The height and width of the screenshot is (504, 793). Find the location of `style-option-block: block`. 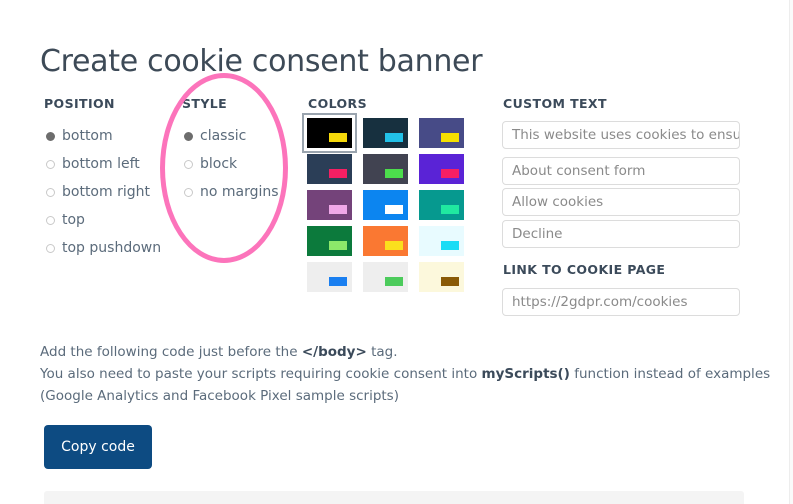

style-option-block: block is located at coordinates (231, 164).